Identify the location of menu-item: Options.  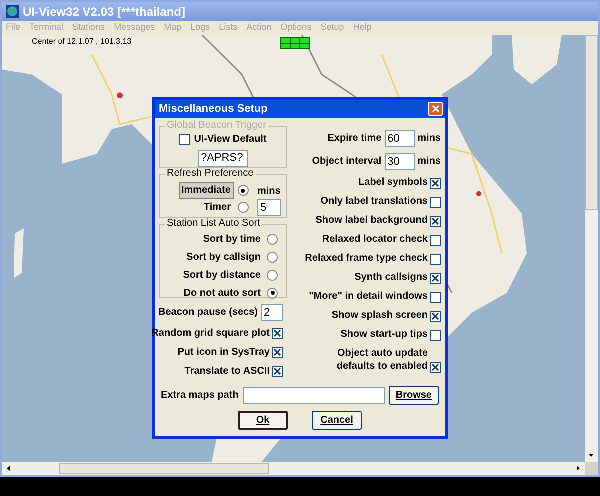
(296, 28).